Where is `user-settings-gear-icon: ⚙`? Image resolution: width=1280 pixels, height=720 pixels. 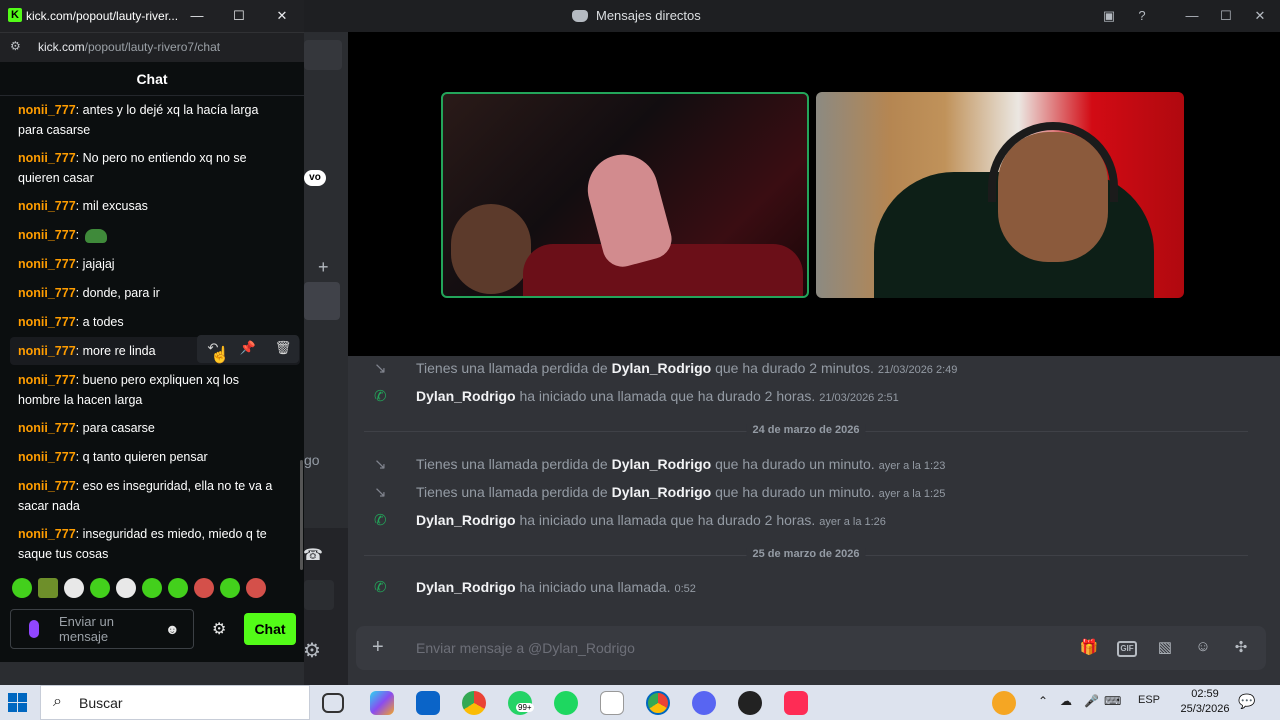 user-settings-gear-icon: ⚙ is located at coordinates (312, 650).